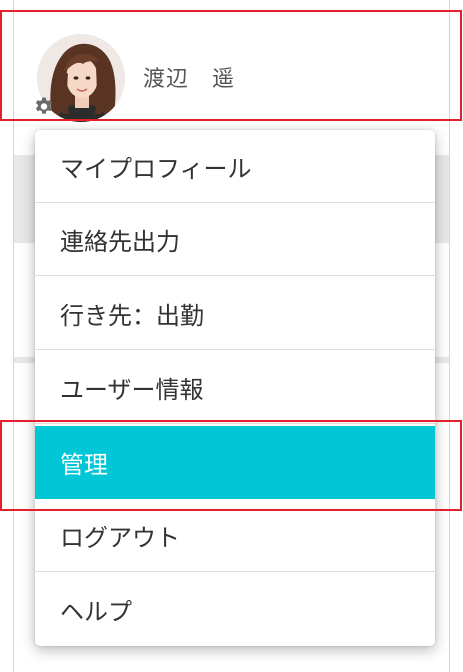  What do you see at coordinates (235, 239) in the screenshot?
I see `menu-item-export-contacts: 連絡先出力` at bounding box center [235, 239].